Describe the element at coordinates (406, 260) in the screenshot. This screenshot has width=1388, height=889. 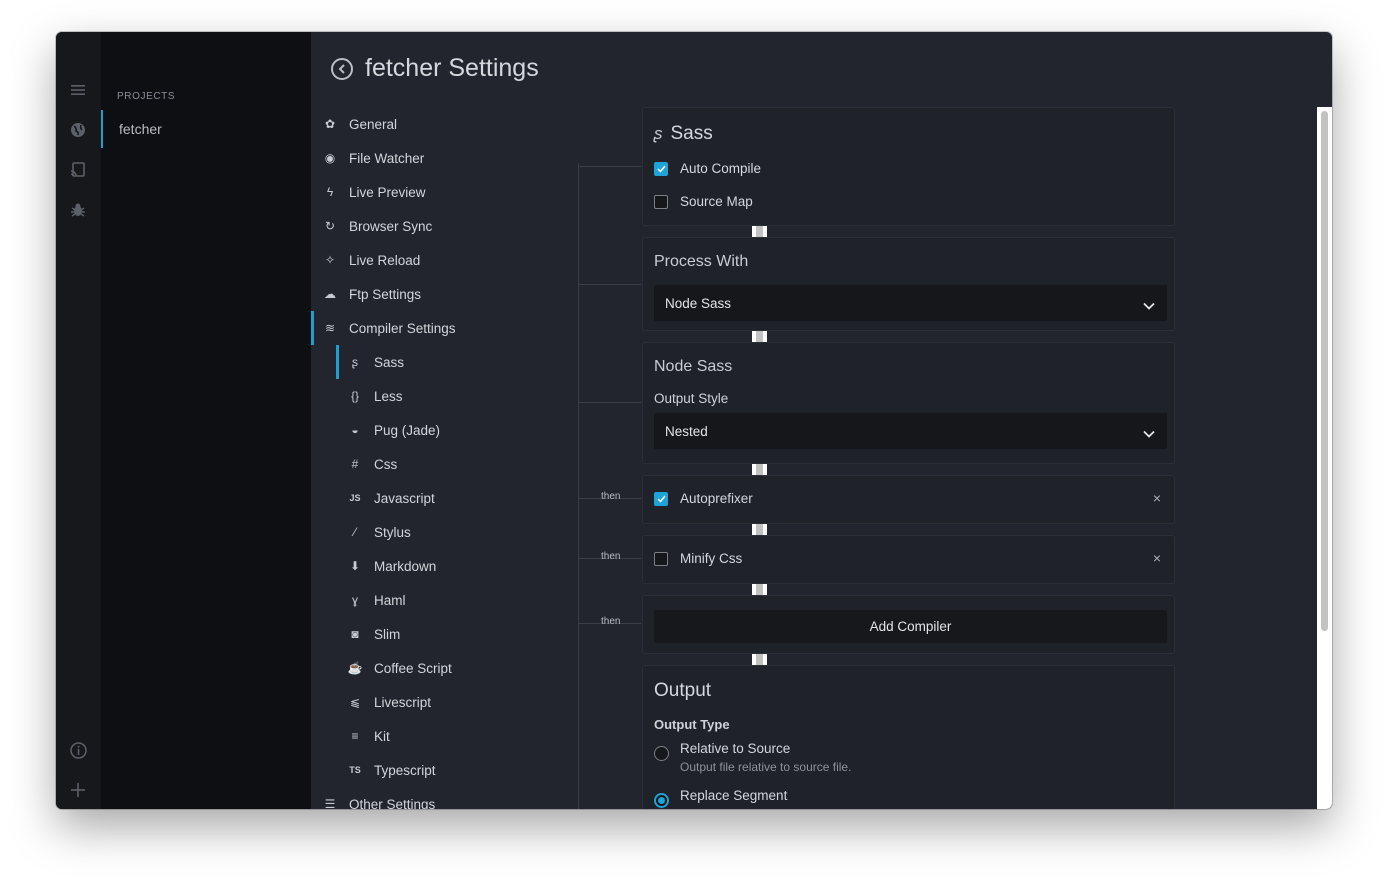
I see `nav-item-live-reload: ✧ Live Reload` at that location.